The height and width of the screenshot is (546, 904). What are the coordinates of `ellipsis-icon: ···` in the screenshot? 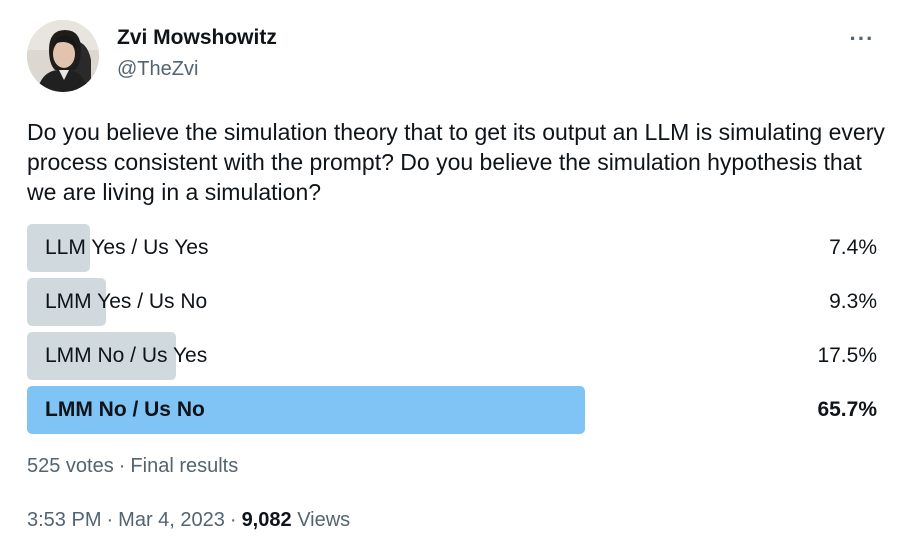 It's located at (862, 38).